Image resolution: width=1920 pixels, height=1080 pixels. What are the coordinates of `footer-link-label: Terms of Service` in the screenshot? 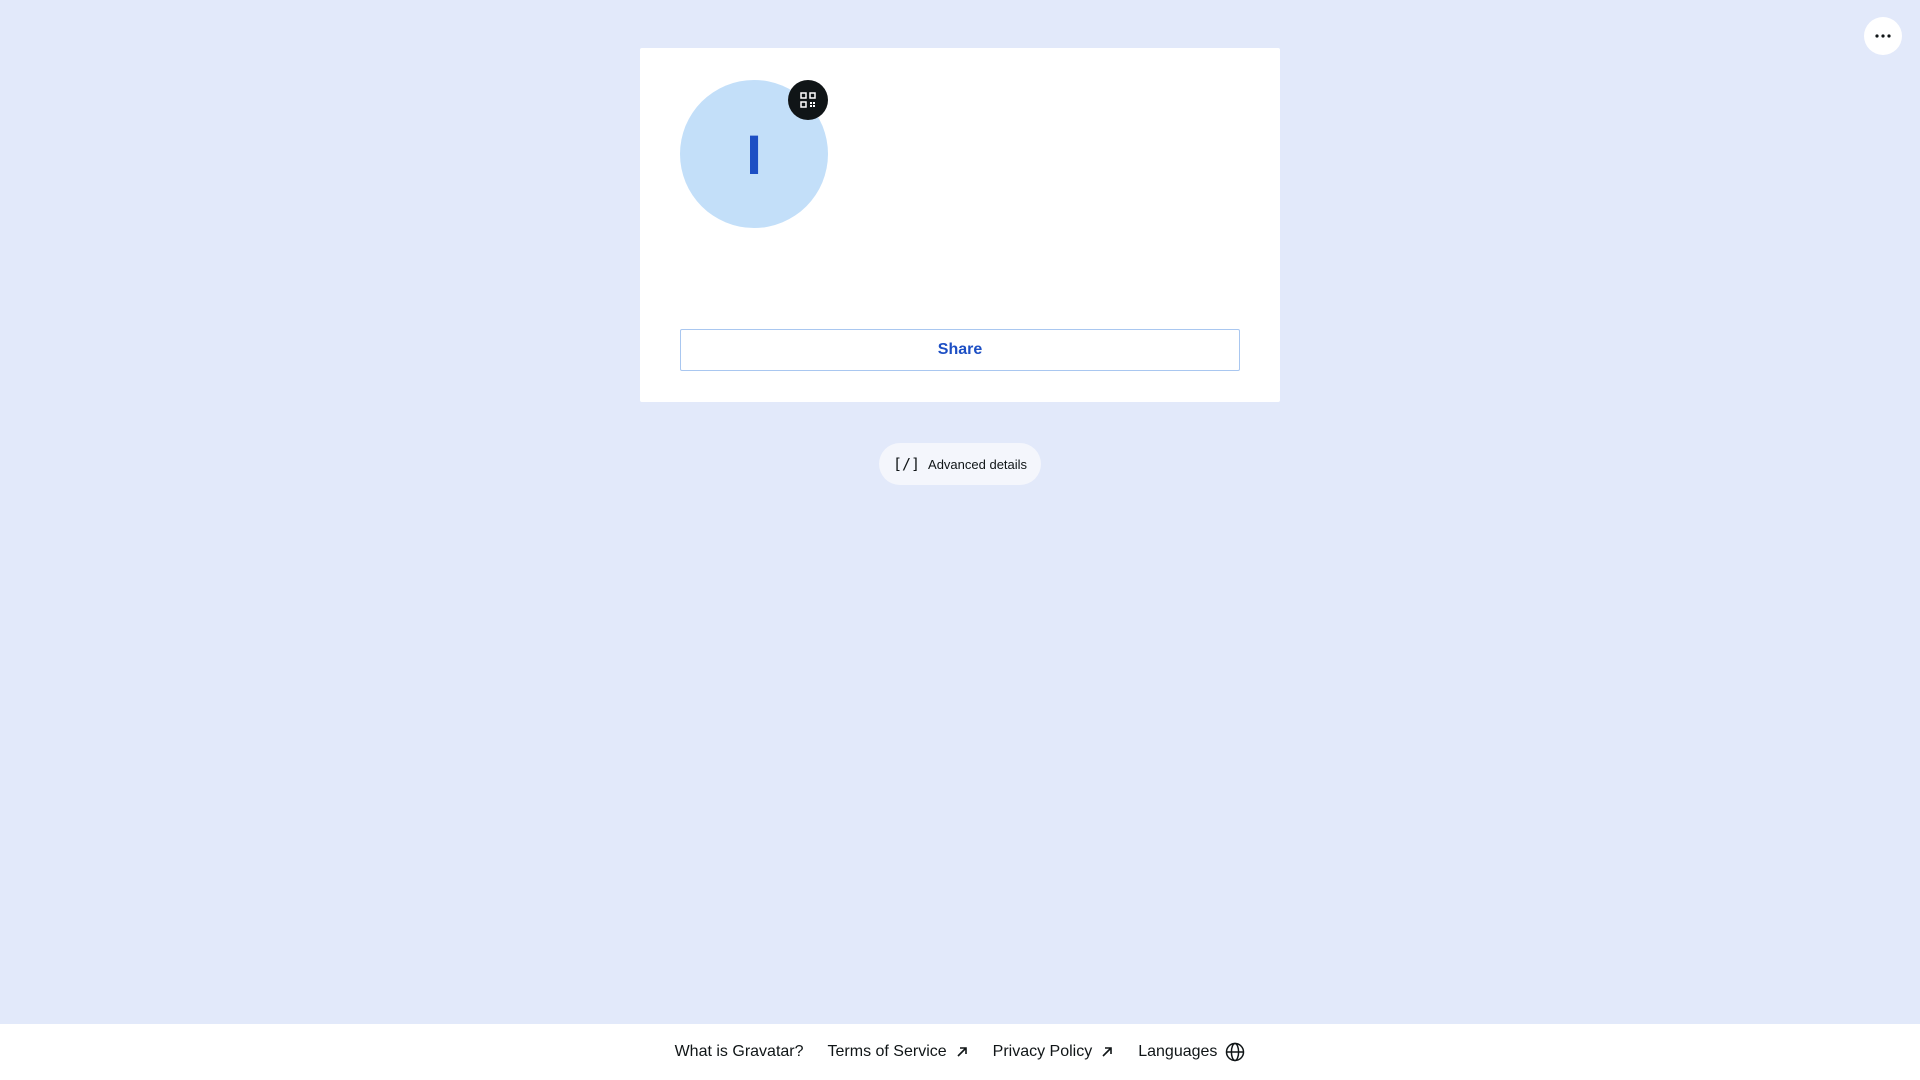 It's located at (887, 1051).